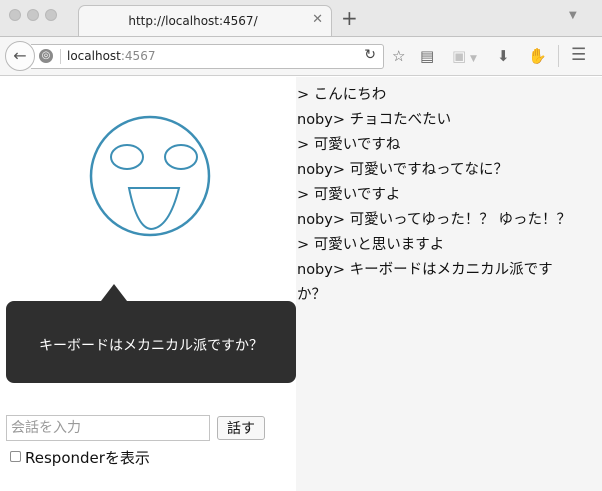 This screenshot has width=602, height=491. I want to click on toolbar-divider, so click(558, 56).